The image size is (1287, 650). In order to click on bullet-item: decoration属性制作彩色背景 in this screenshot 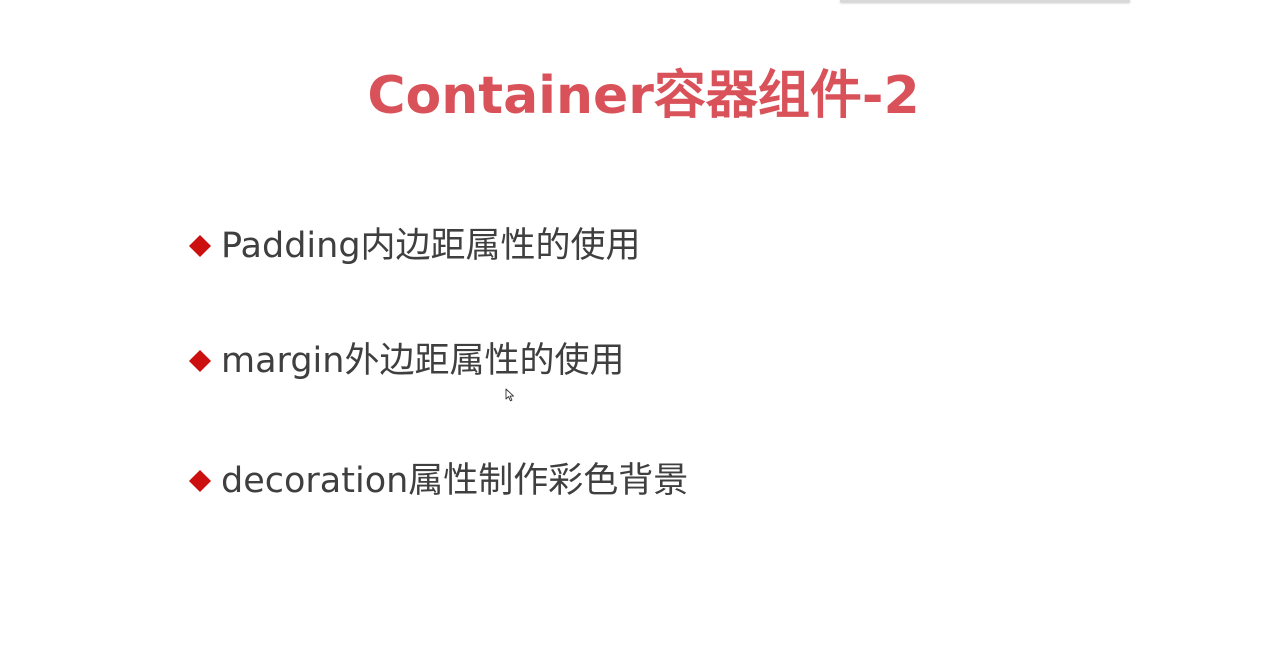, I will do `click(437, 481)`.